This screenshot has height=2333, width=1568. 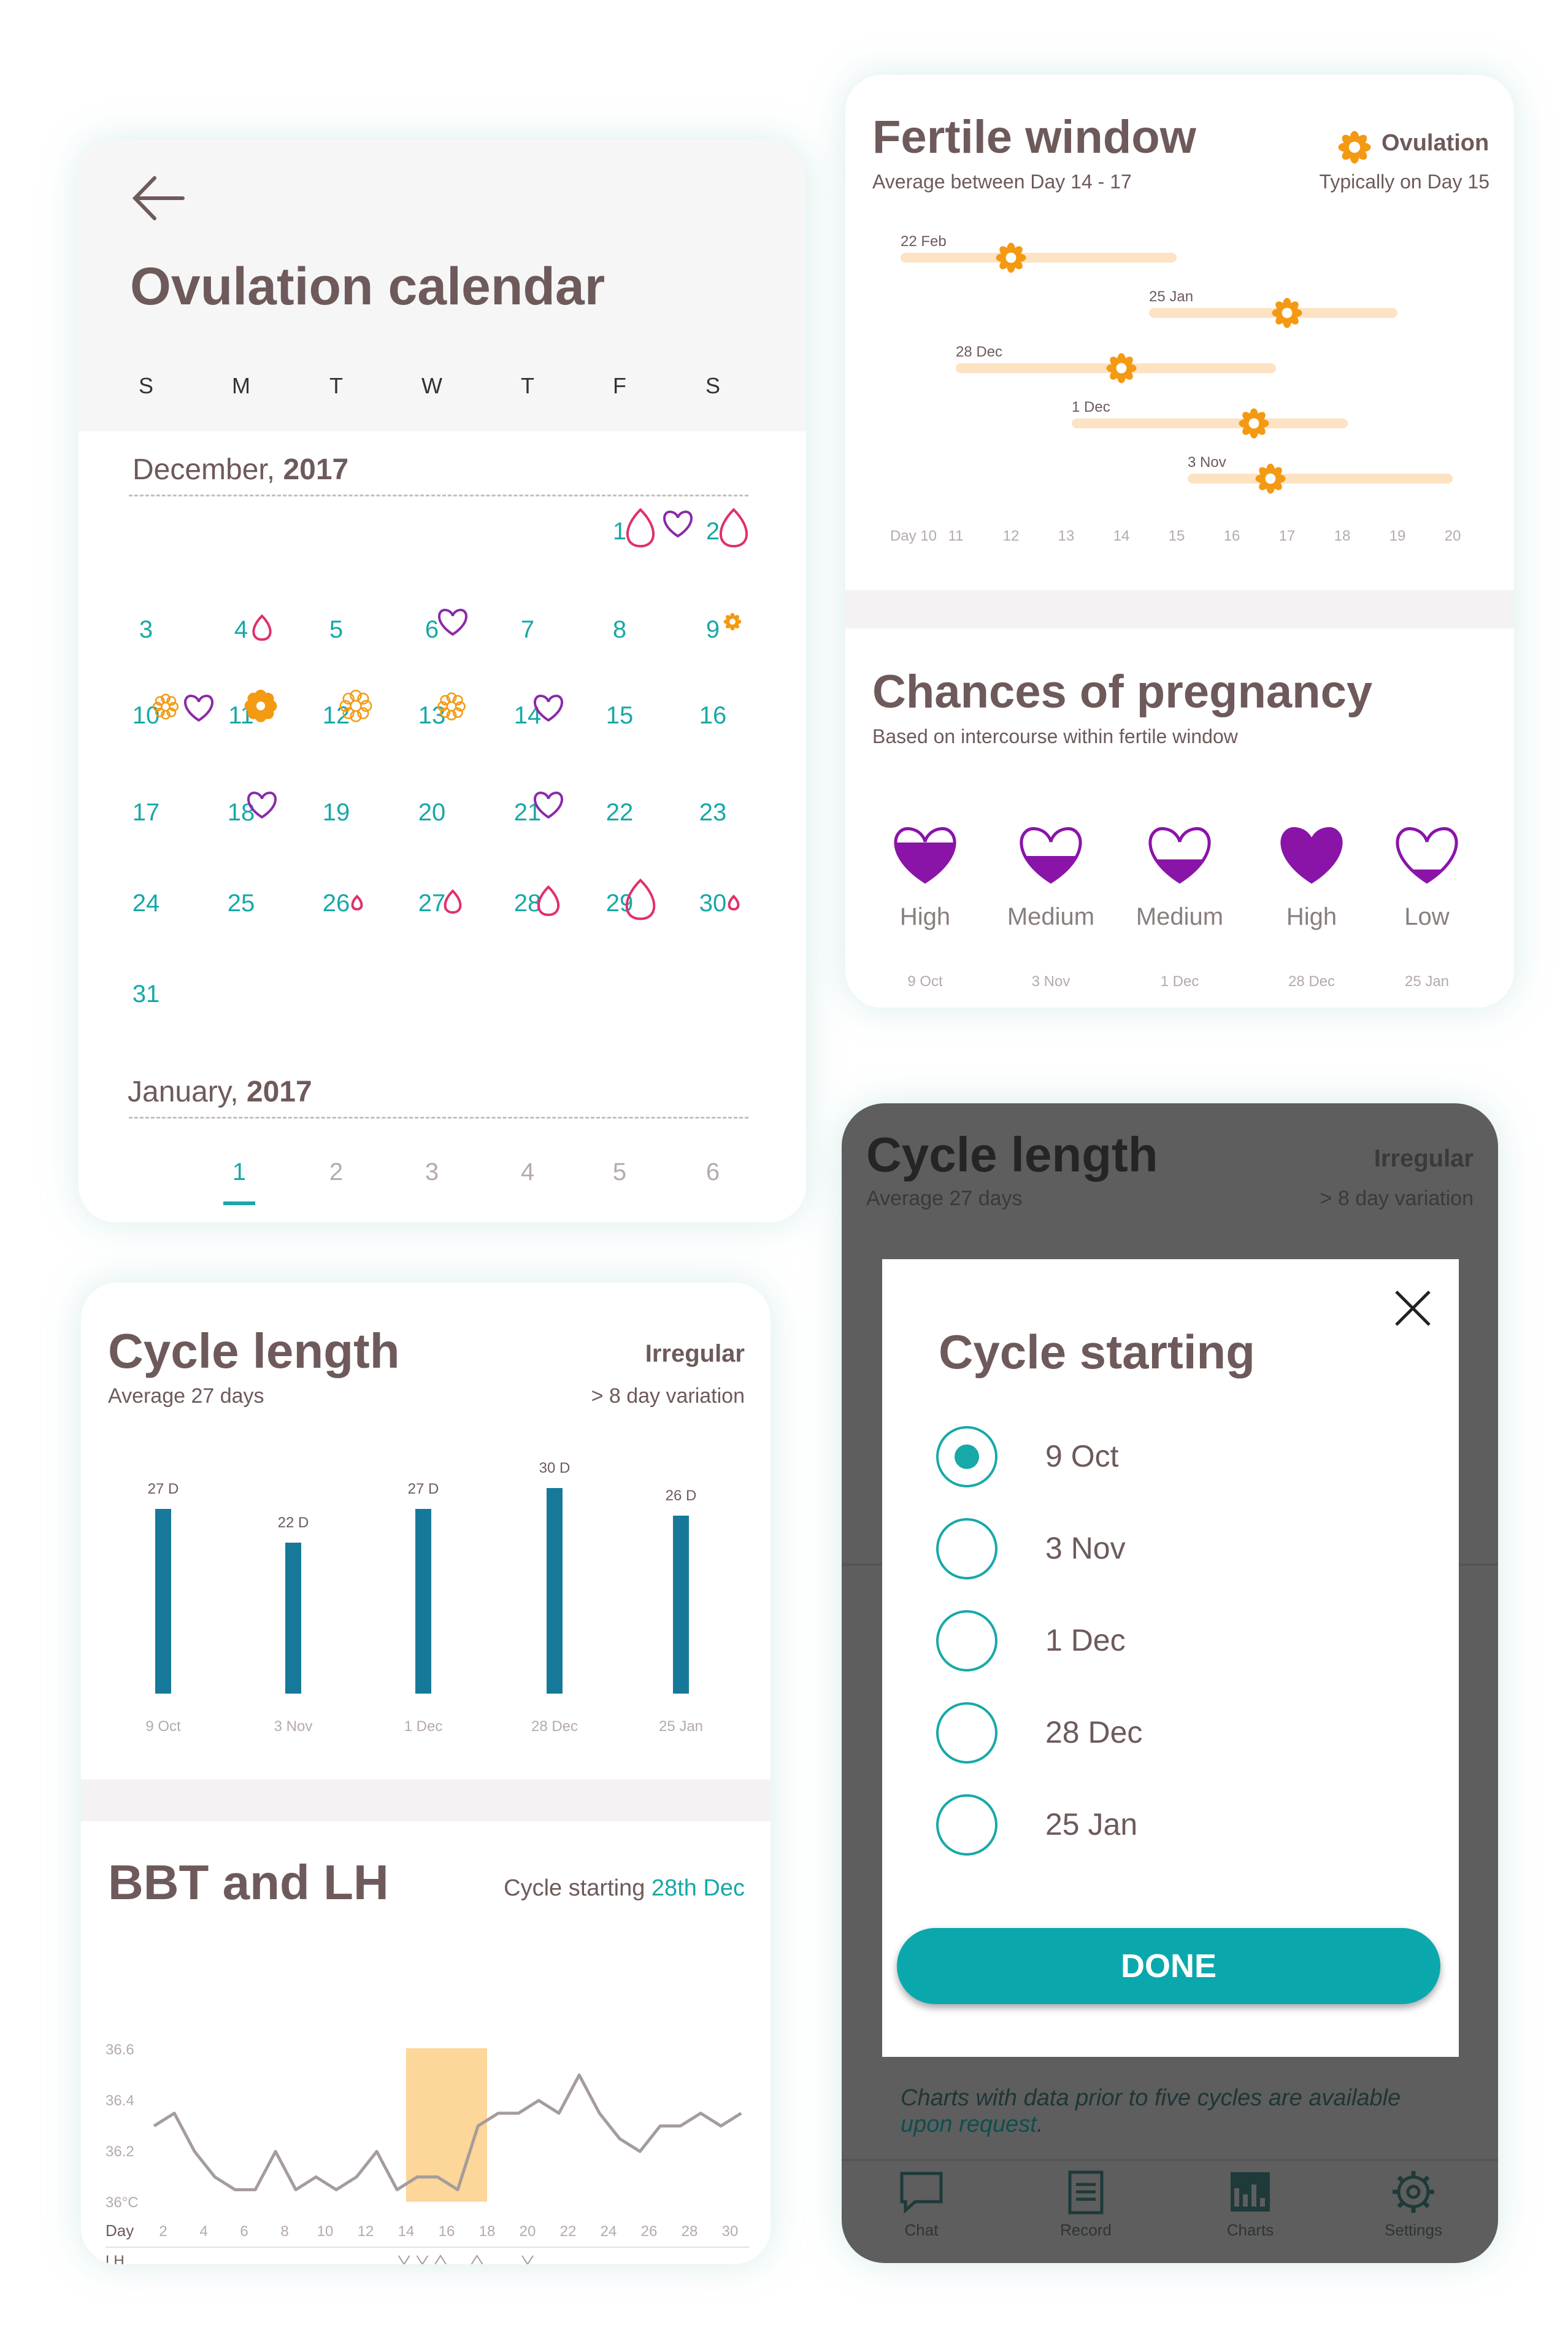 I want to click on week-tab: 1, so click(x=239, y=1172).